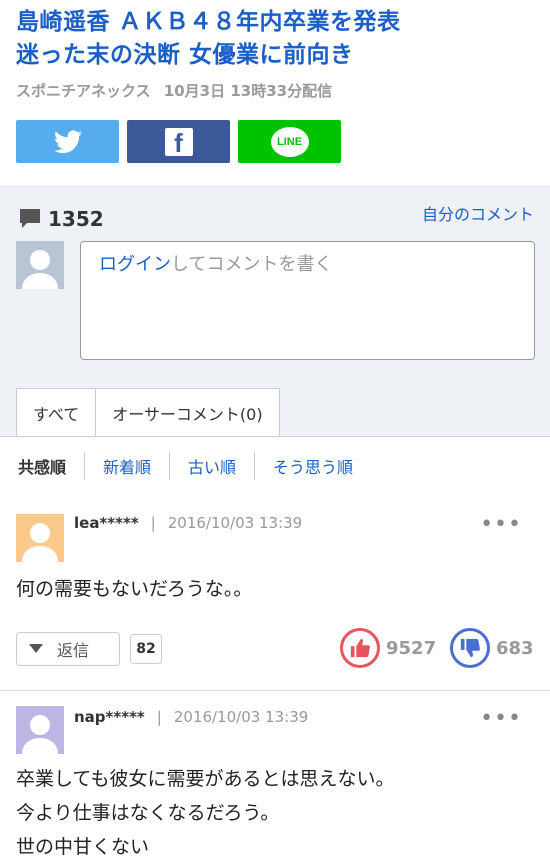 This screenshot has height=868, width=550. I want to click on article-date: 10月3日 13時33分配信, so click(248, 91).